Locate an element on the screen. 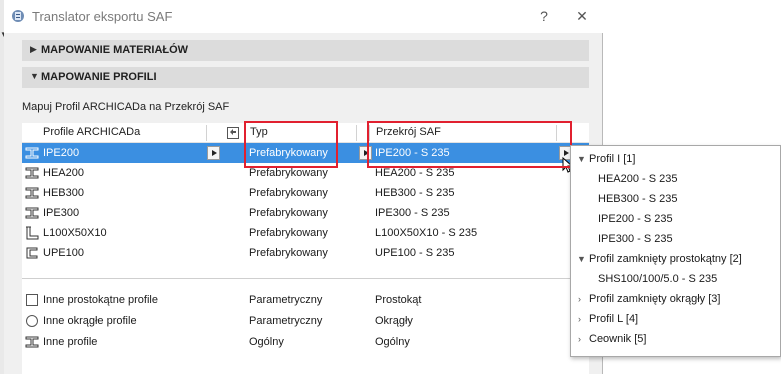 The width and height of the screenshot is (781, 374). saf-section: Okrągły is located at coordinates (394, 321).